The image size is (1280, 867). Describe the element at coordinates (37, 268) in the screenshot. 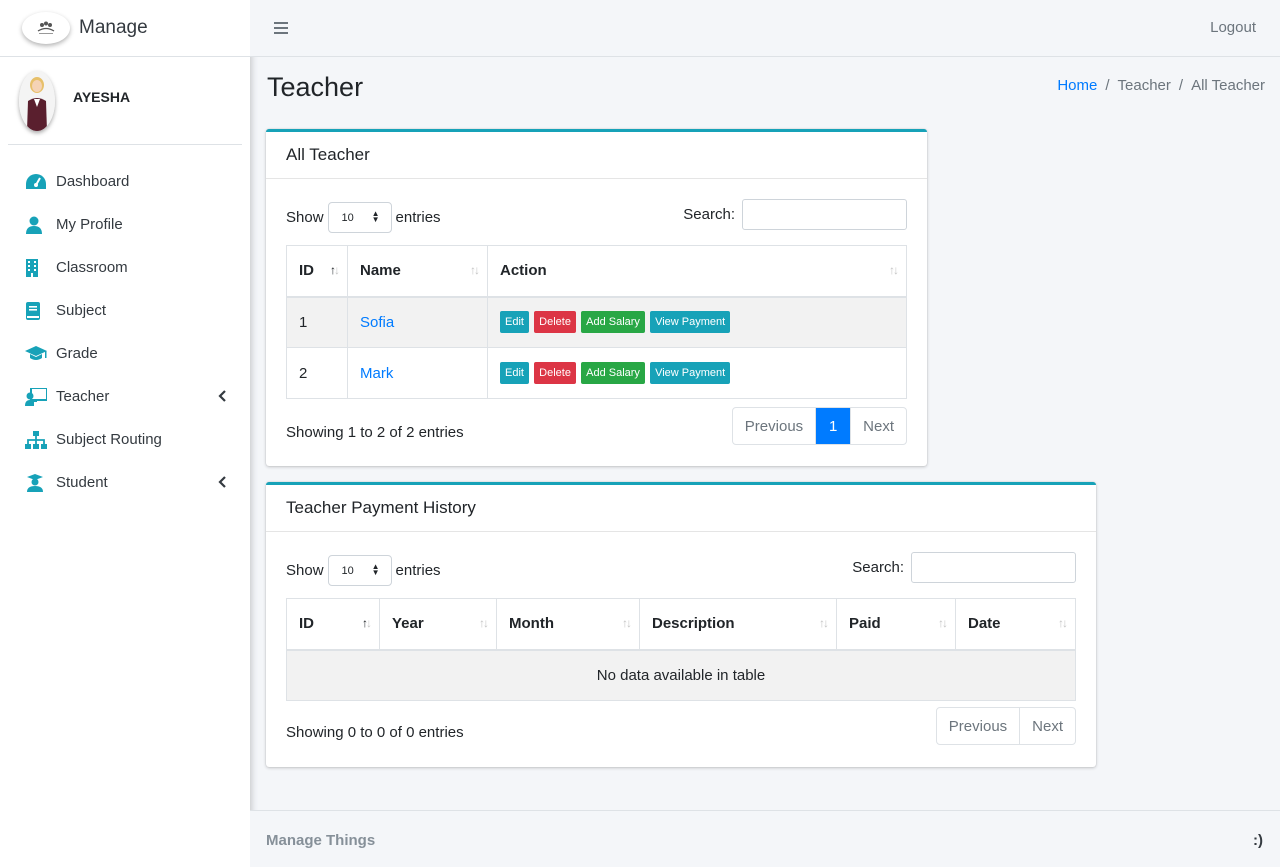

I see `building-icon` at that location.